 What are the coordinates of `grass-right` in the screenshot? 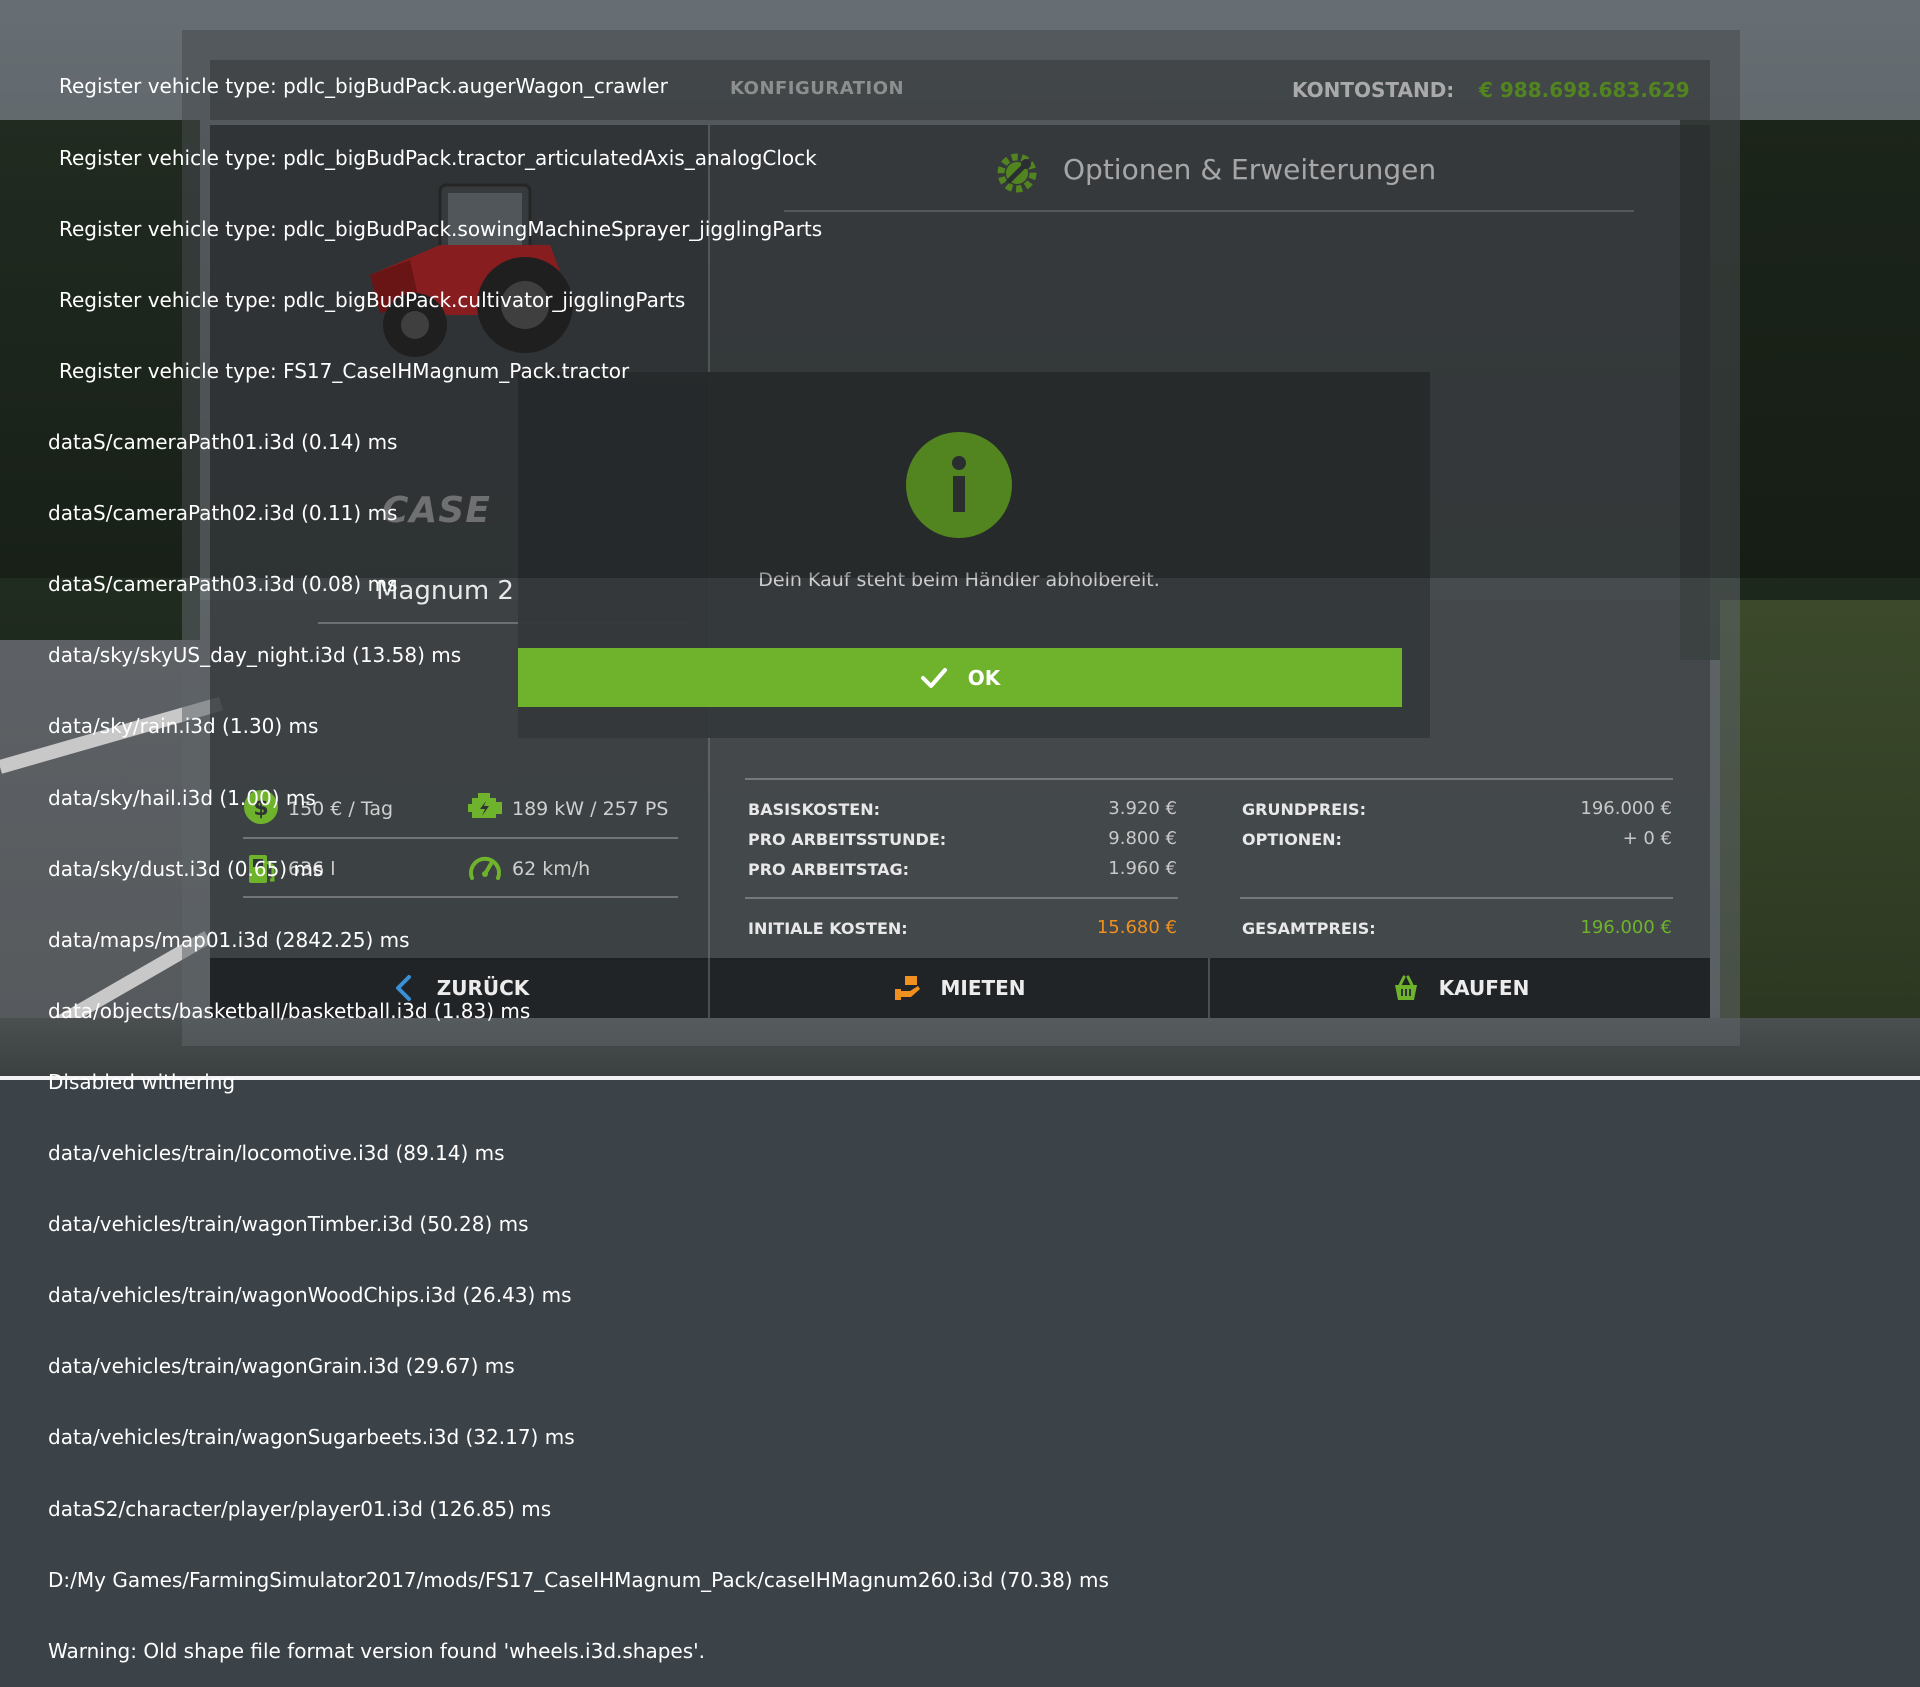 It's located at (1820, 840).